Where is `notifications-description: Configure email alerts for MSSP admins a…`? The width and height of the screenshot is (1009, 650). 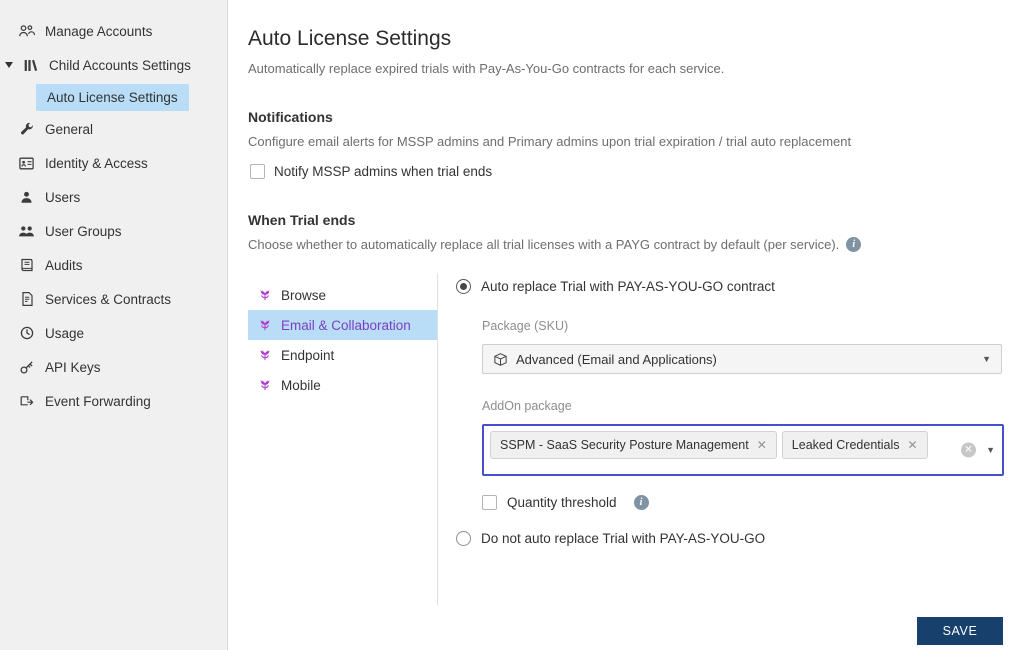 notifications-description: Configure email alerts for MSSP admins a… is located at coordinates (550, 141).